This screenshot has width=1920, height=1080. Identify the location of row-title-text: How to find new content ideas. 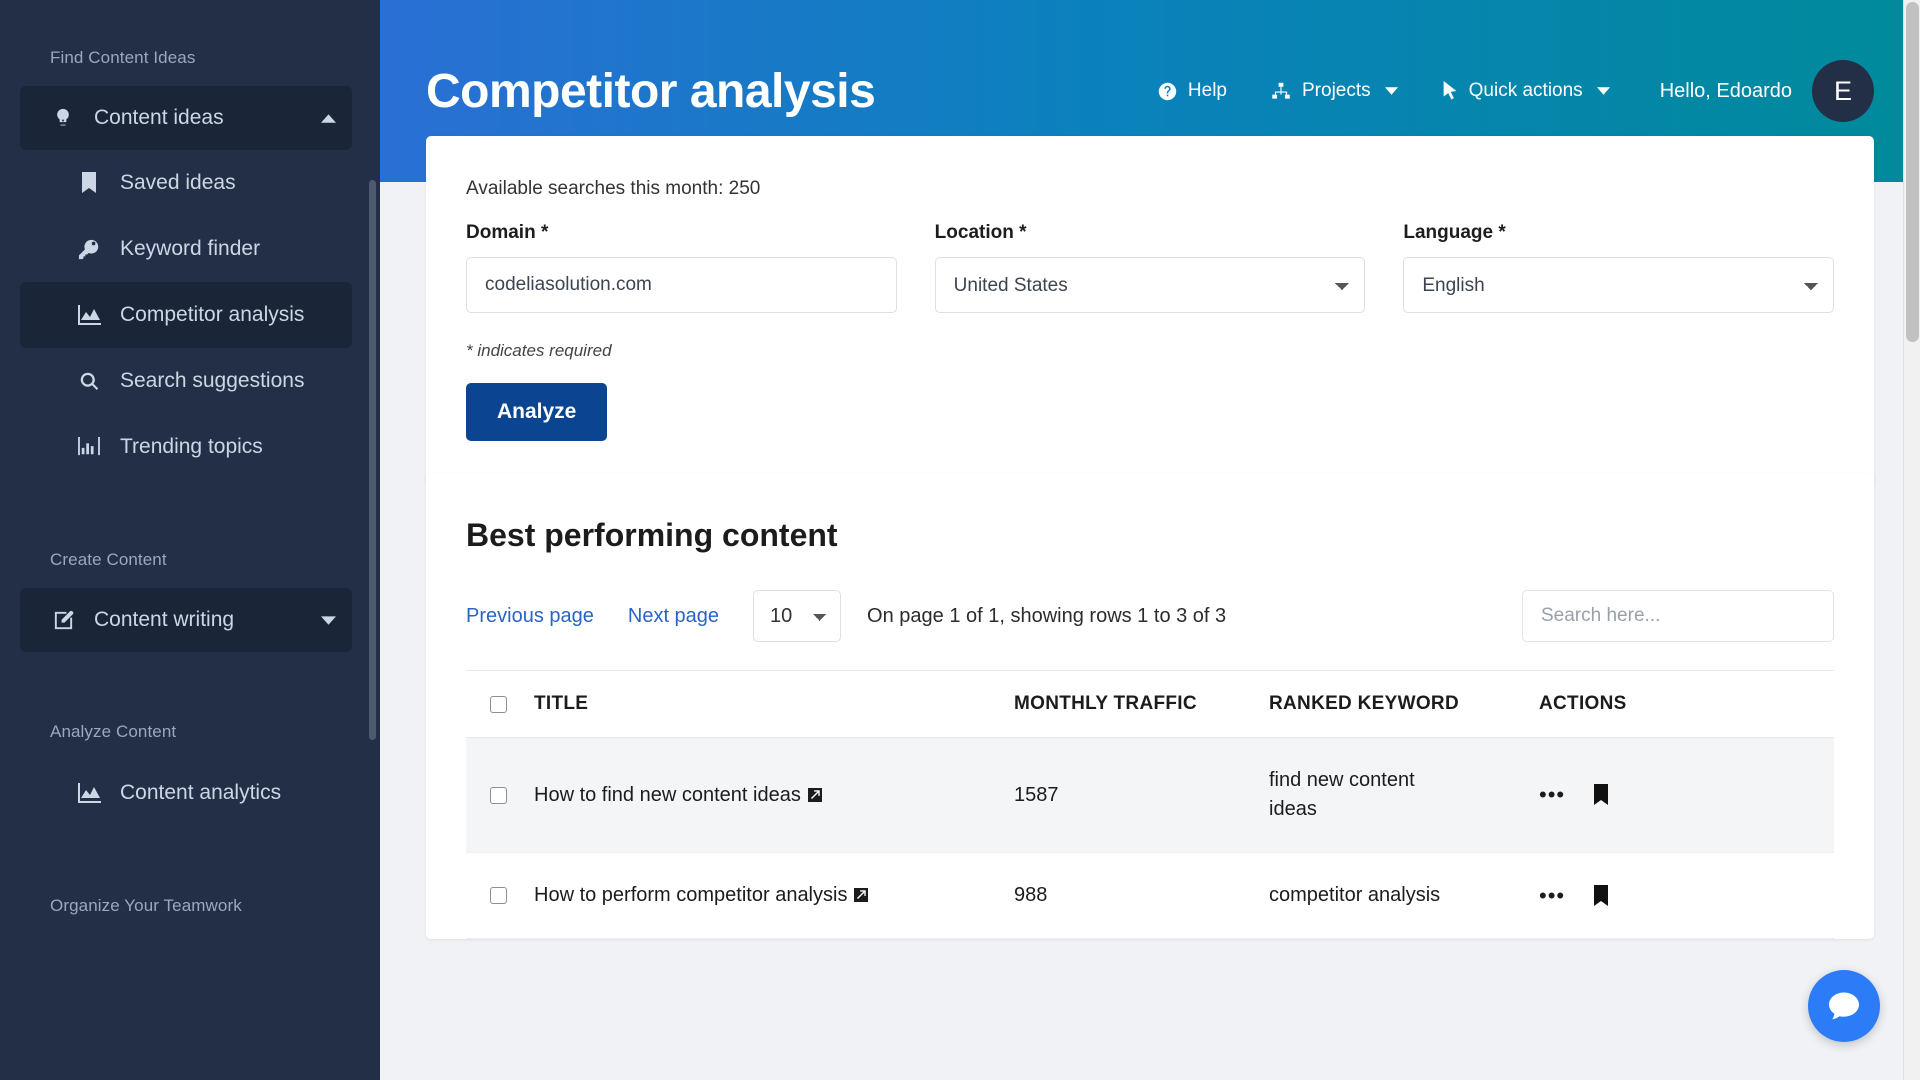
(667, 794).